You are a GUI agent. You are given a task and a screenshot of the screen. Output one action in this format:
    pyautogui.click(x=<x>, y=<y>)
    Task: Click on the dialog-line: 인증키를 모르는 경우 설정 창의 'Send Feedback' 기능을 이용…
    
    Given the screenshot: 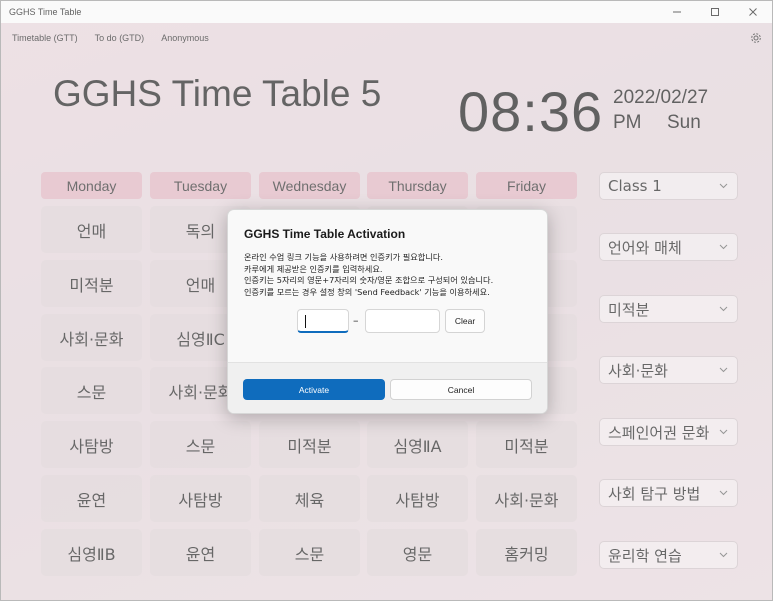 What is the action you would take?
    pyautogui.click(x=367, y=291)
    